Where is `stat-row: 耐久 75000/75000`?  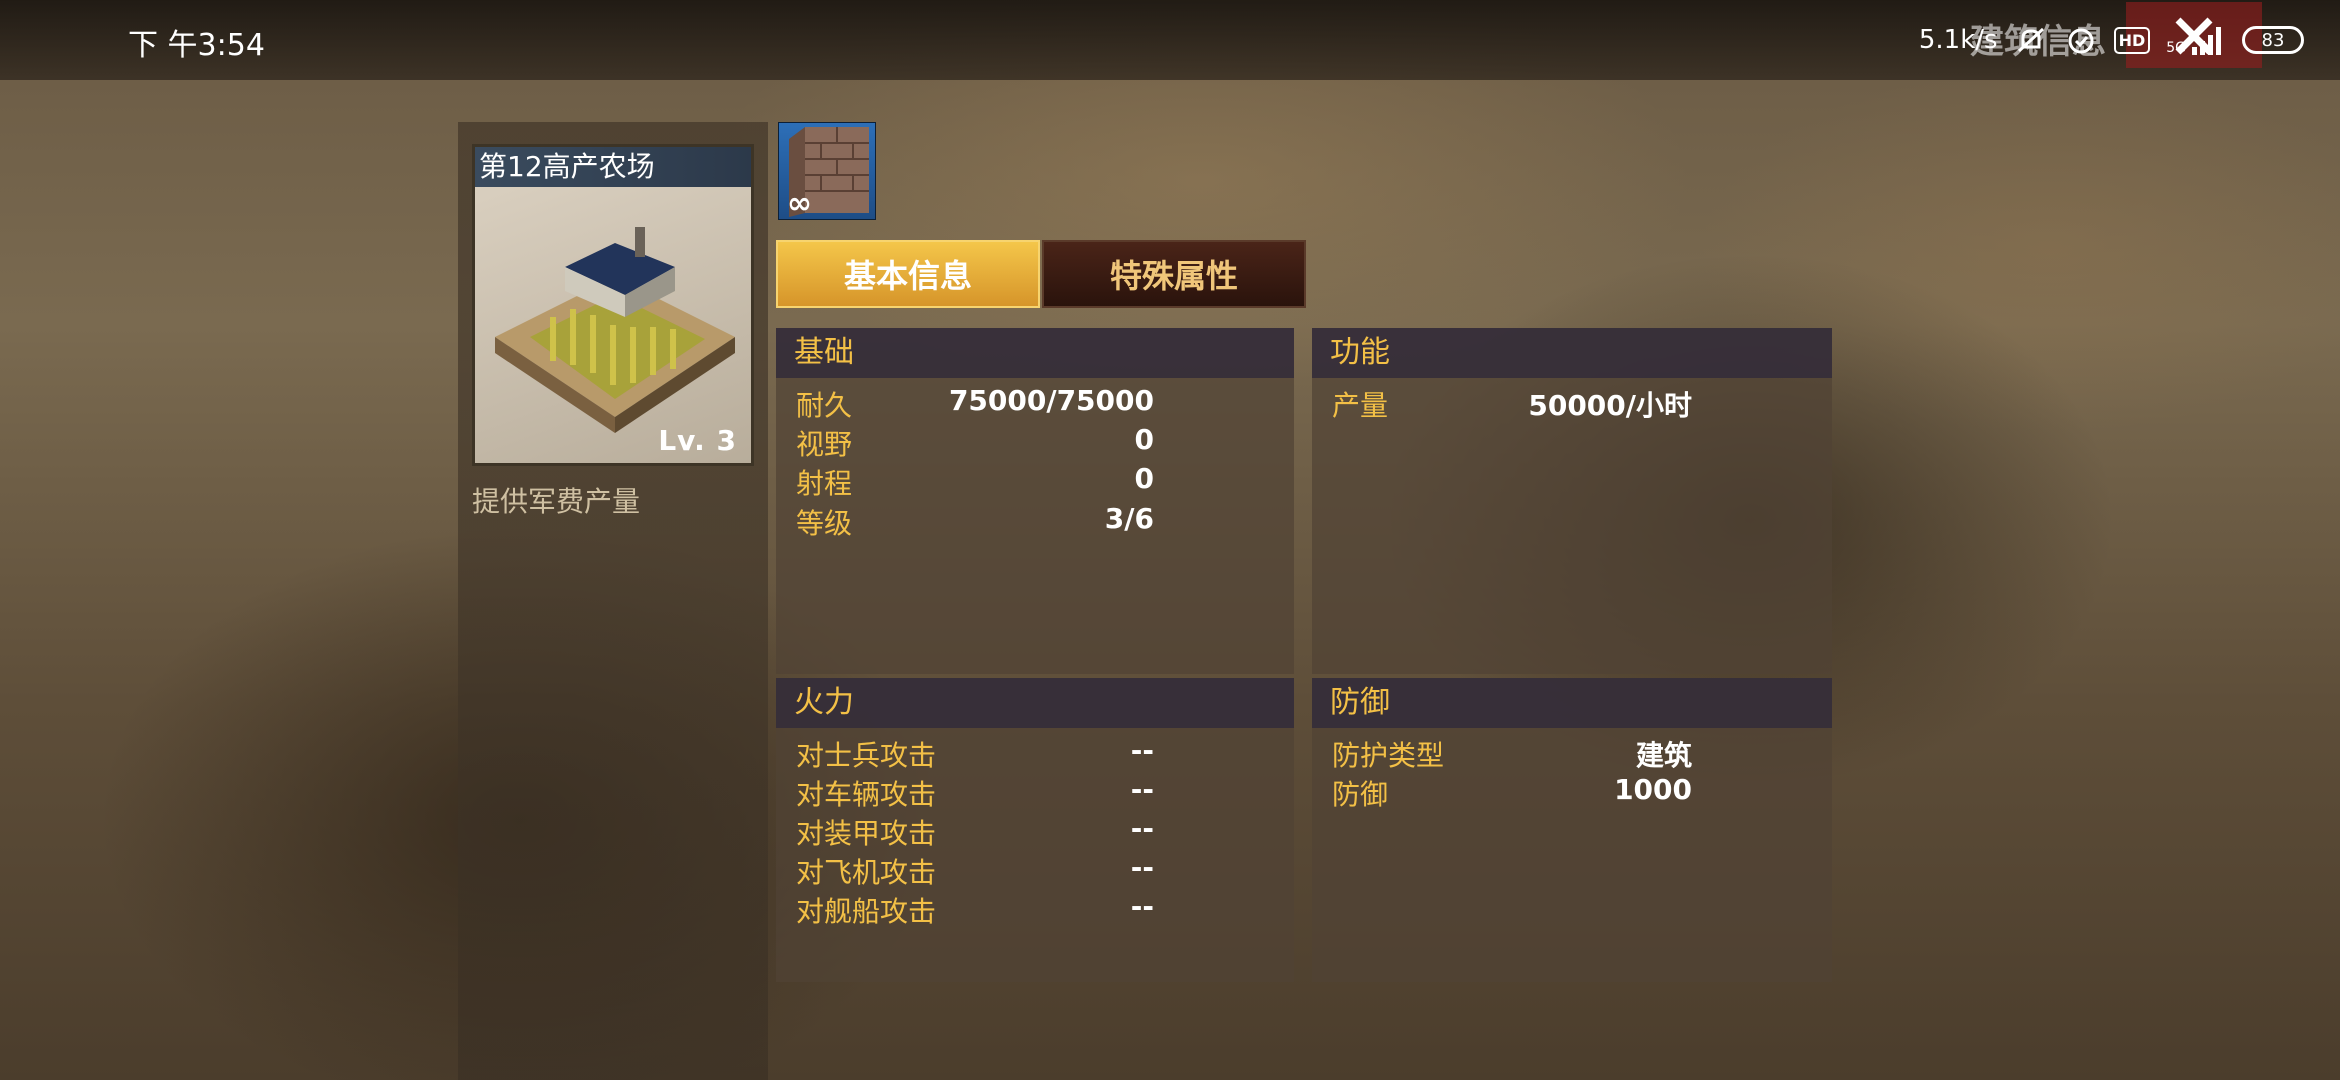
stat-row: 耐久 75000/75000 is located at coordinates (975, 403).